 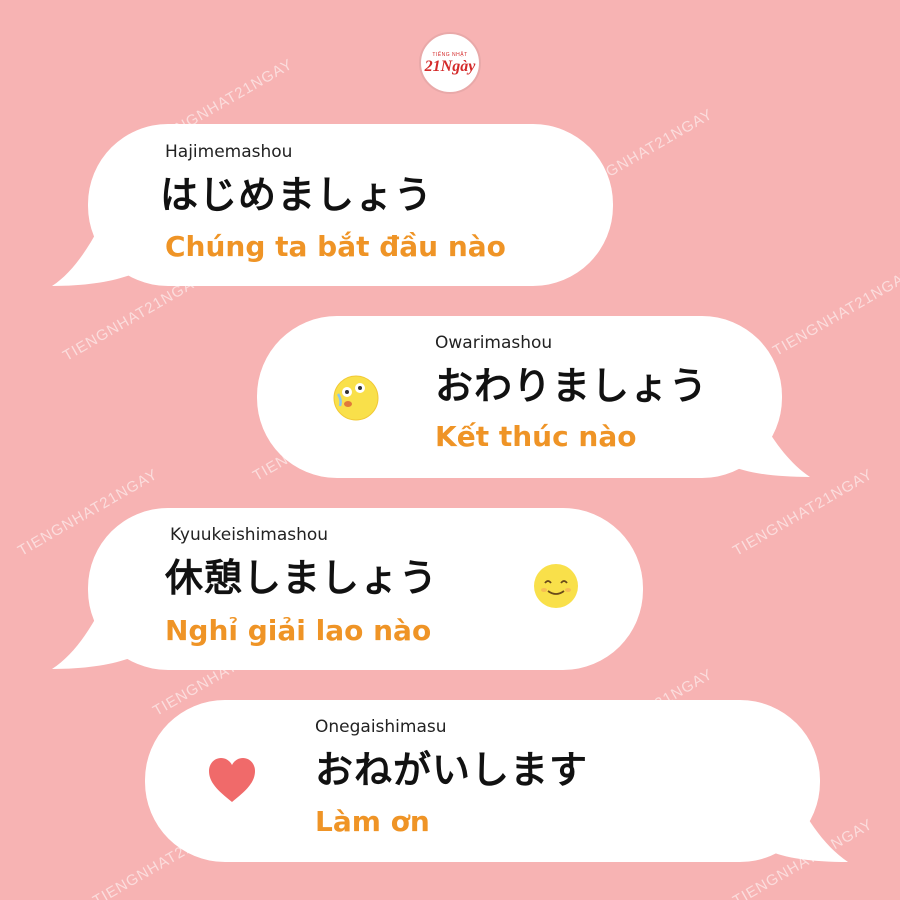 I want to click on surprised-emoji-icon, so click(x=356, y=400).